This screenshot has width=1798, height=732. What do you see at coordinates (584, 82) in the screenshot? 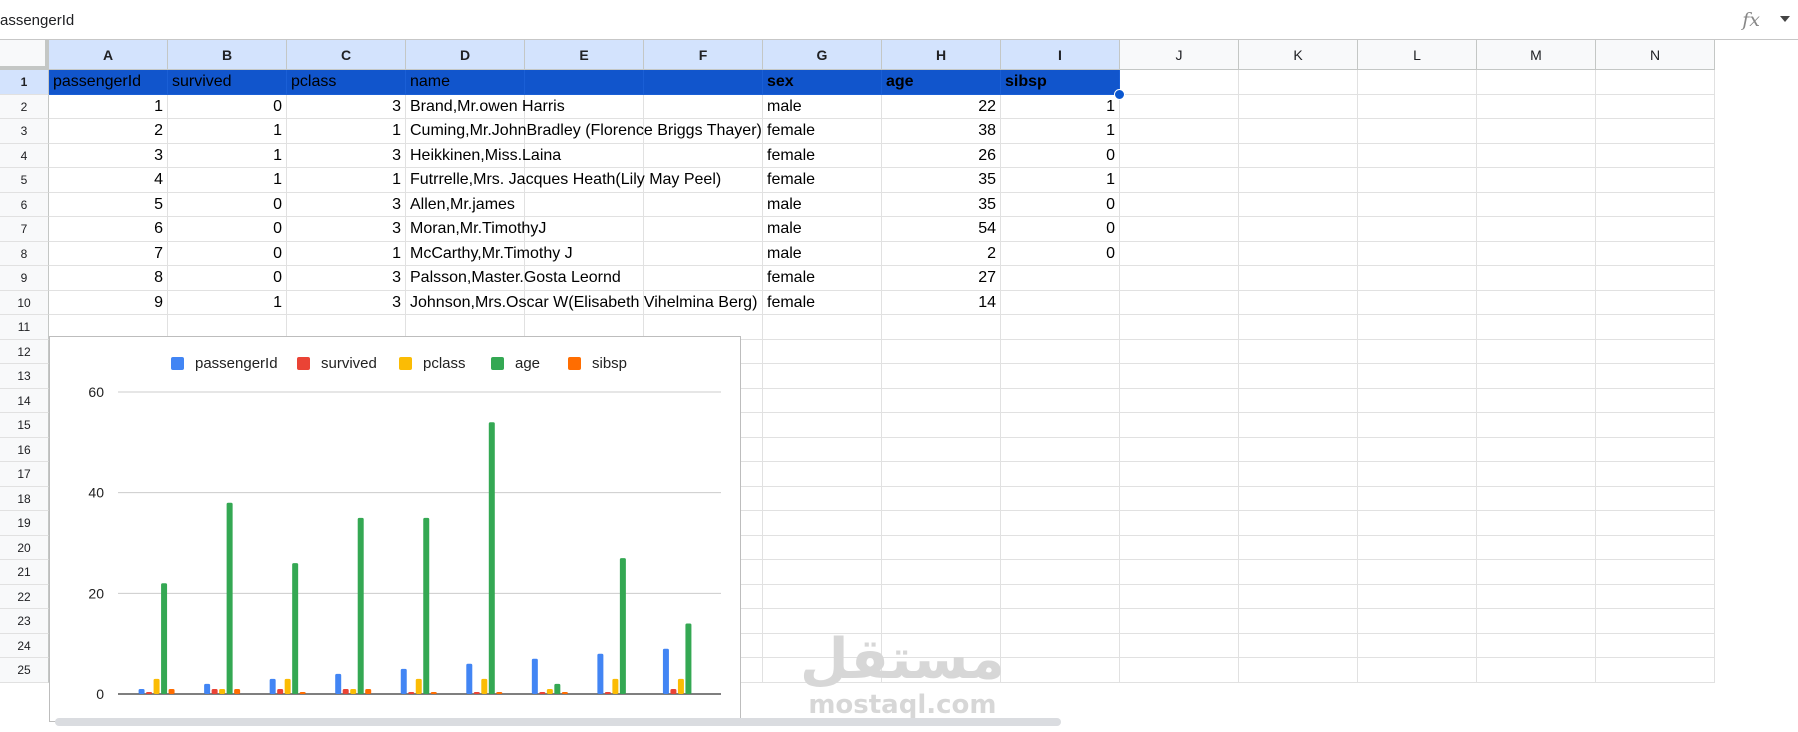
I see `cell-e1` at bounding box center [584, 82].